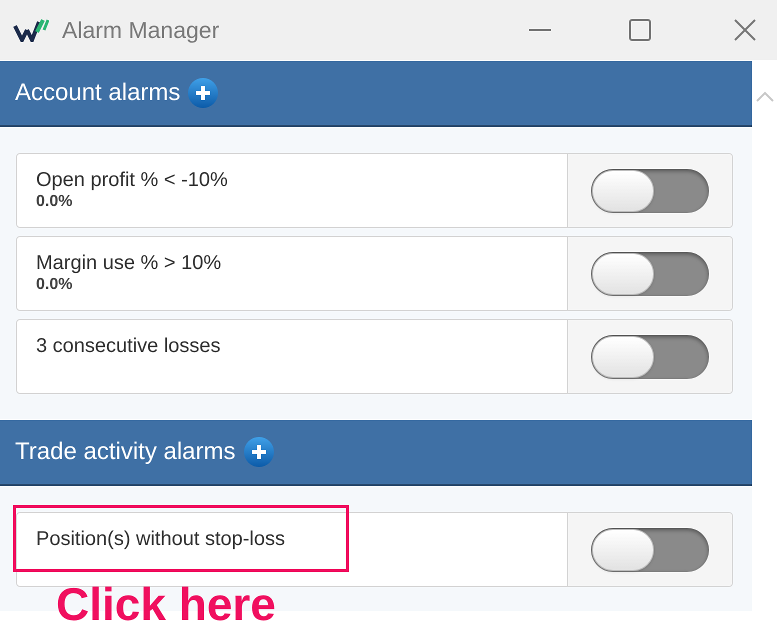 Image resolution: width=777 pixels, height=631 pixels. I want to click on alarm-label: Open profit % < -10%, so click(132, 180).